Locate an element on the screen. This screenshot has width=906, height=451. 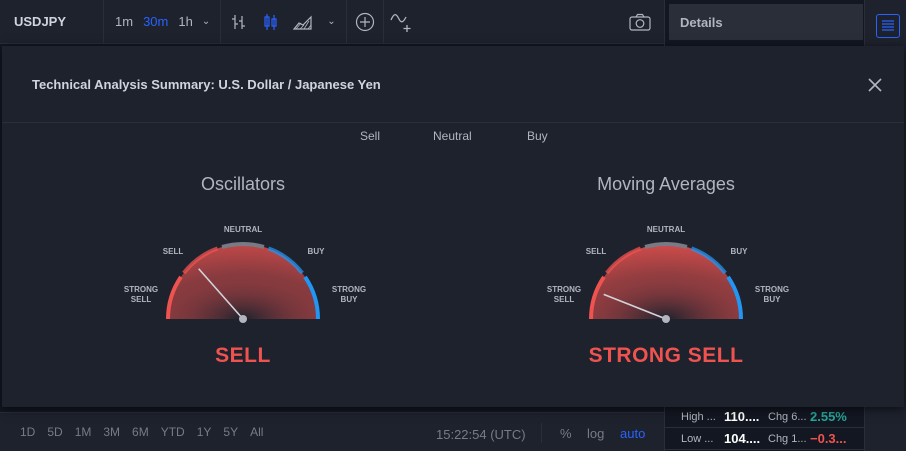
interval-1m: 1m is located at coordinates (124, 21).